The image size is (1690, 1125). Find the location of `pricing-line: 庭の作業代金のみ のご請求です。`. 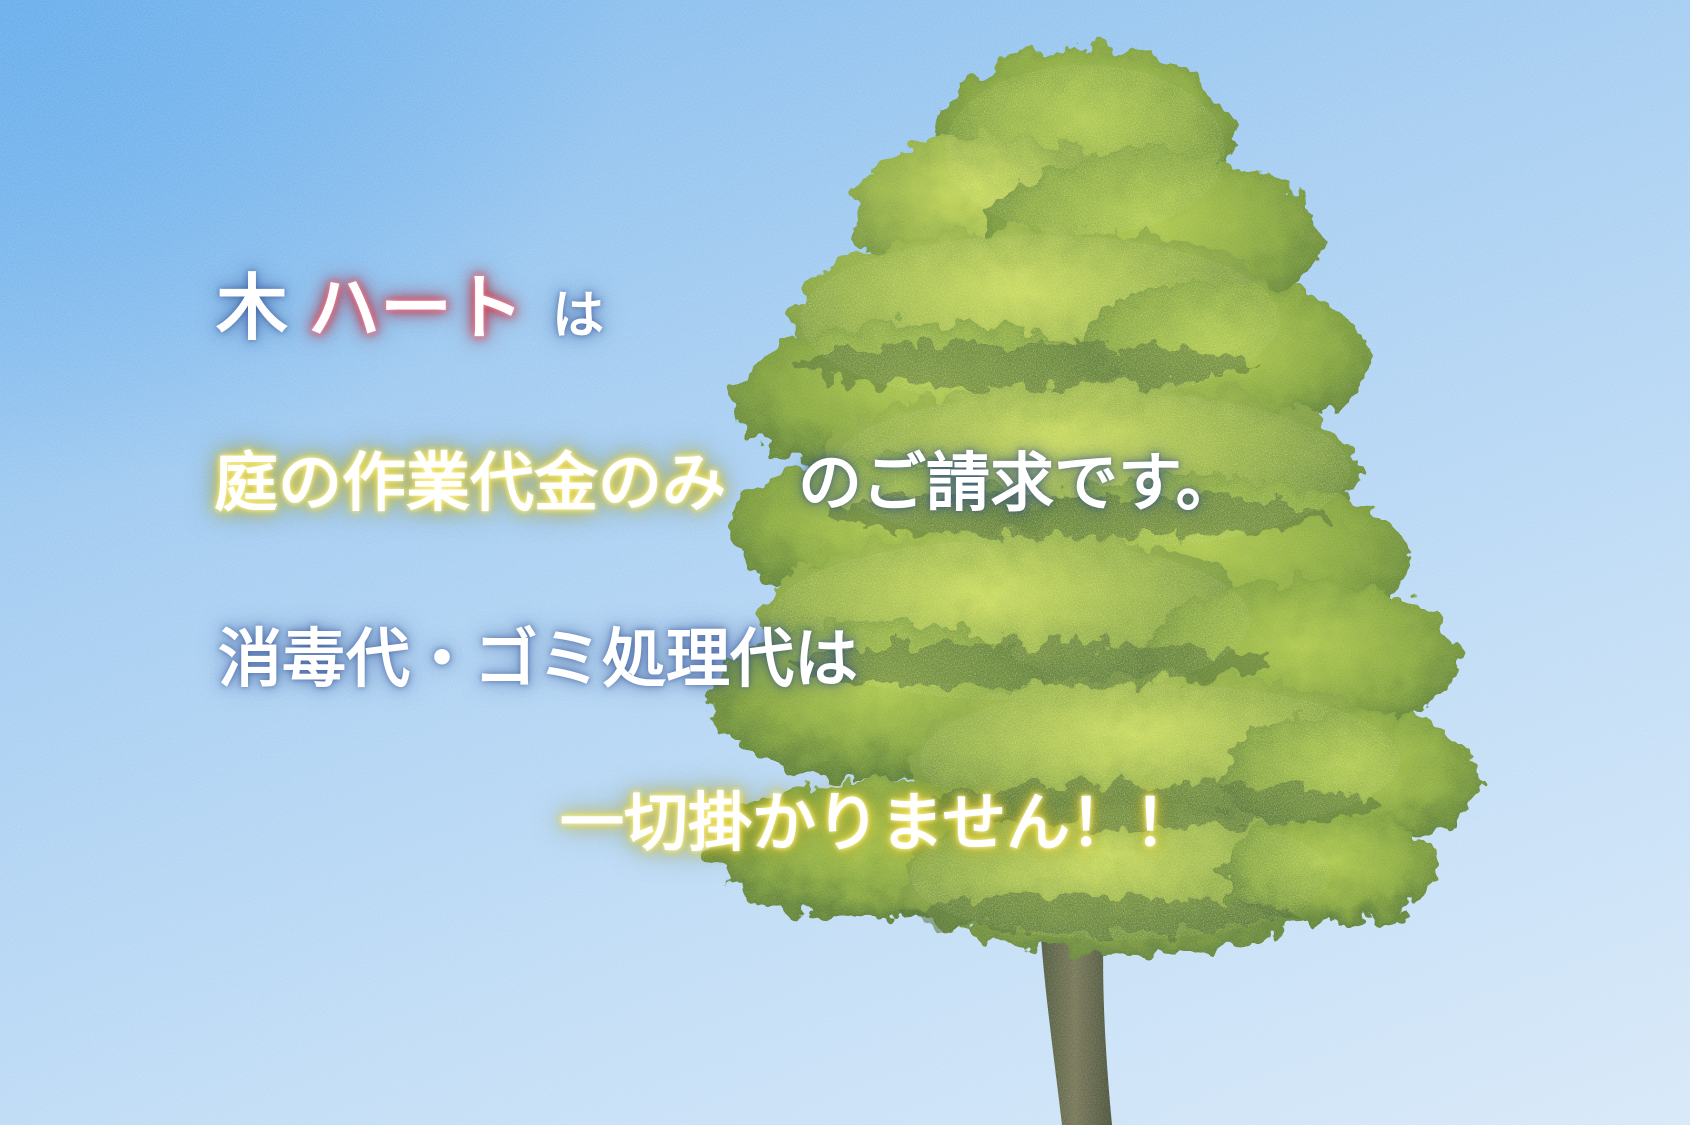

pricing-line: 庭の作業代金のみ のご請求です。 is located at coordinates (727, 484).